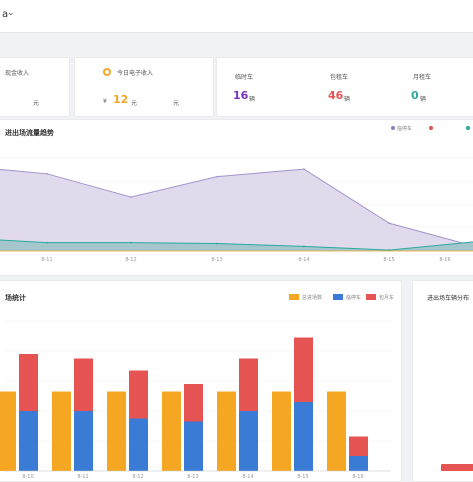 The height and width of the screenshot is (482, 473). Describe the element at coordinates (302, 476) in the screenshot. I see `bar-x-tick-label: 8-15` at that location.